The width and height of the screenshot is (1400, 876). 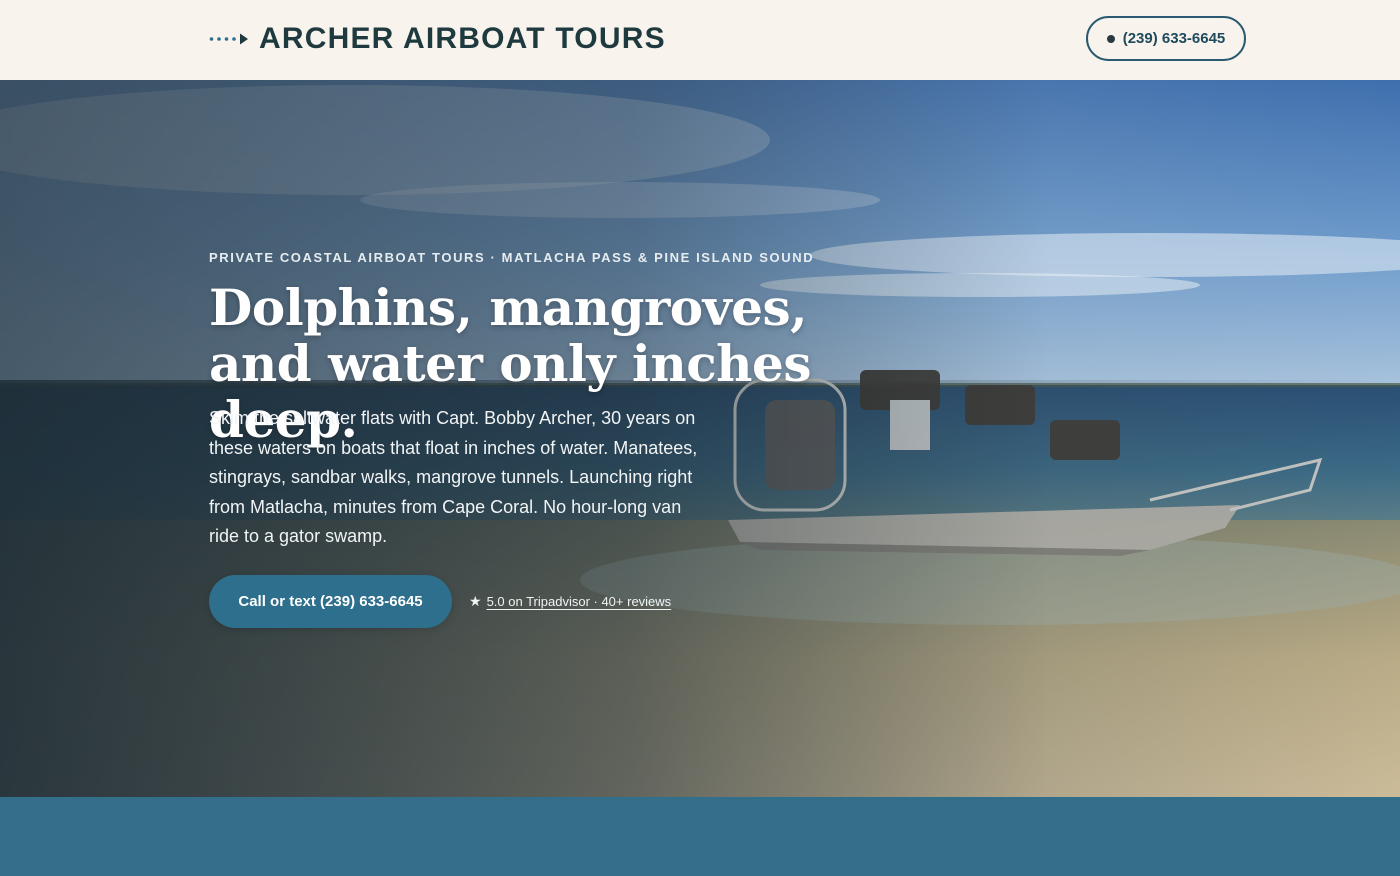 What do you see at coordinates (475, 601) in the screenshot?
I see `star-icon: ★` at bounding box center [475, 601].